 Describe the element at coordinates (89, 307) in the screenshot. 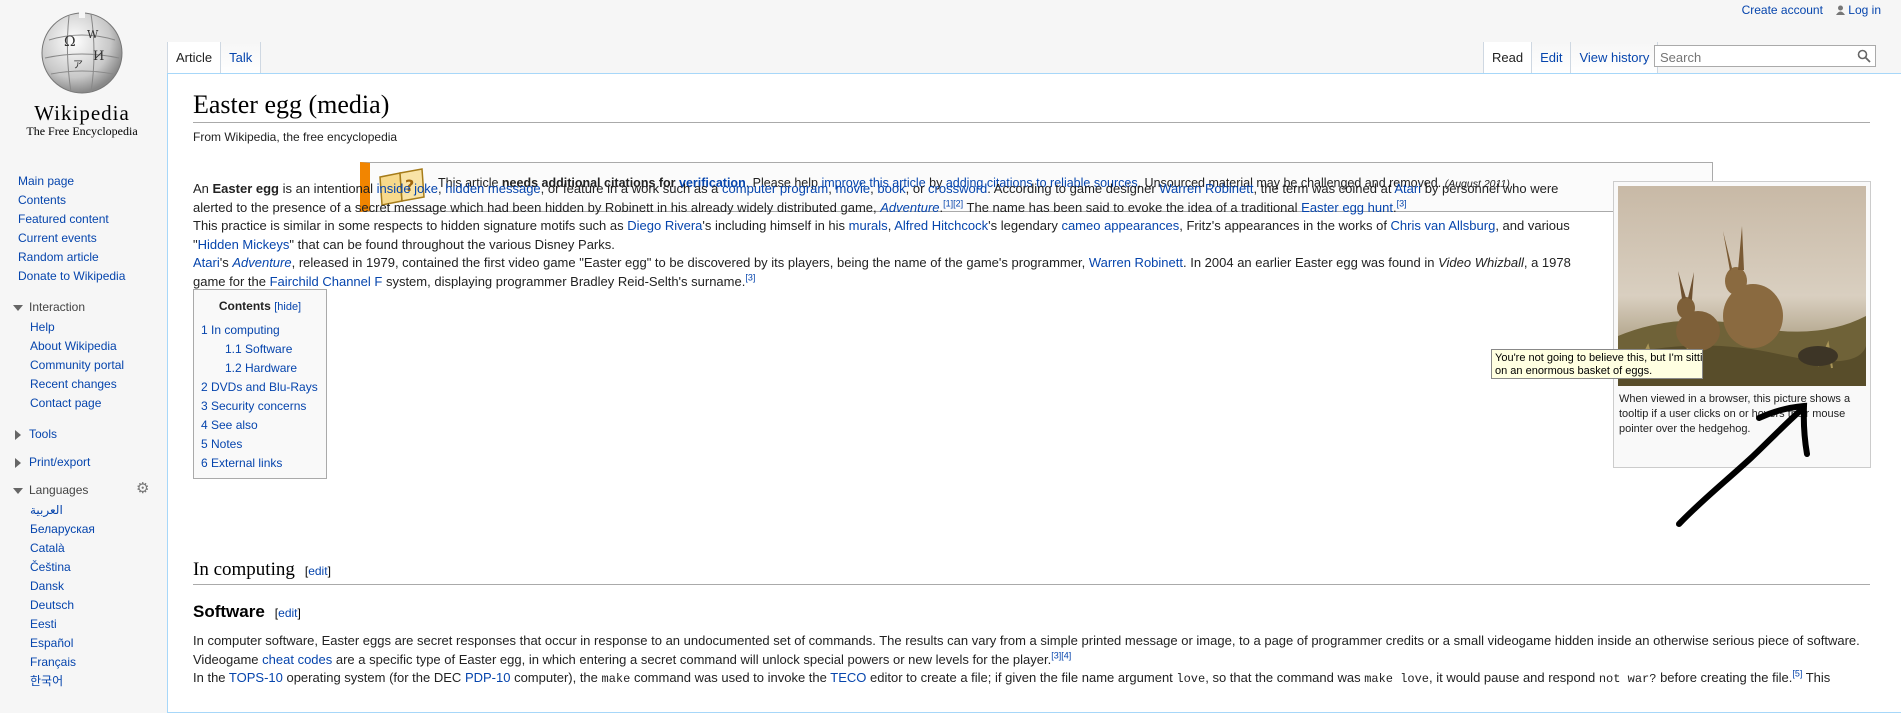

I see `interaction-heading: Interaction` at that location.